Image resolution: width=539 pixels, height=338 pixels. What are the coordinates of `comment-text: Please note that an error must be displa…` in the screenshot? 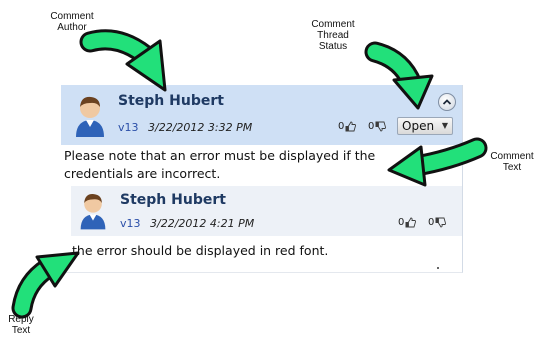 It's located at (220, 164).